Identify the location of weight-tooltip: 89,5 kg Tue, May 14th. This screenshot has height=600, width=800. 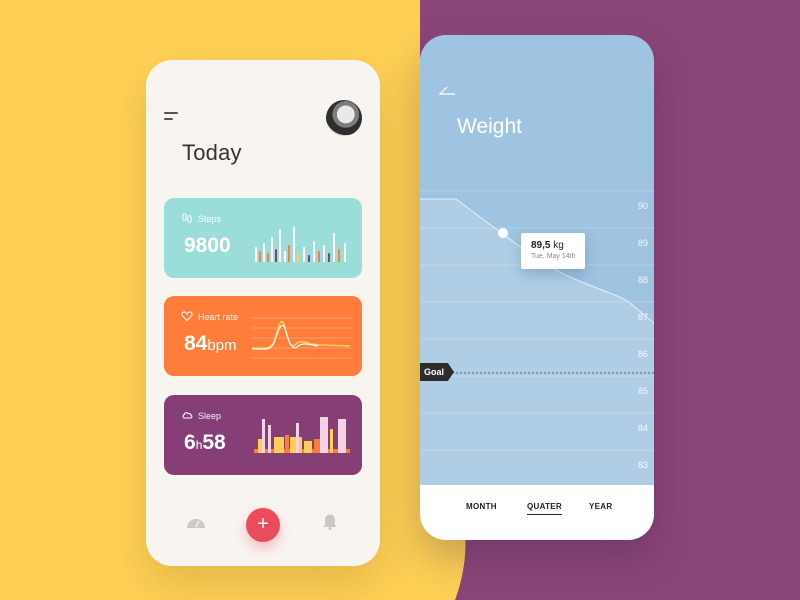
(553, 251).